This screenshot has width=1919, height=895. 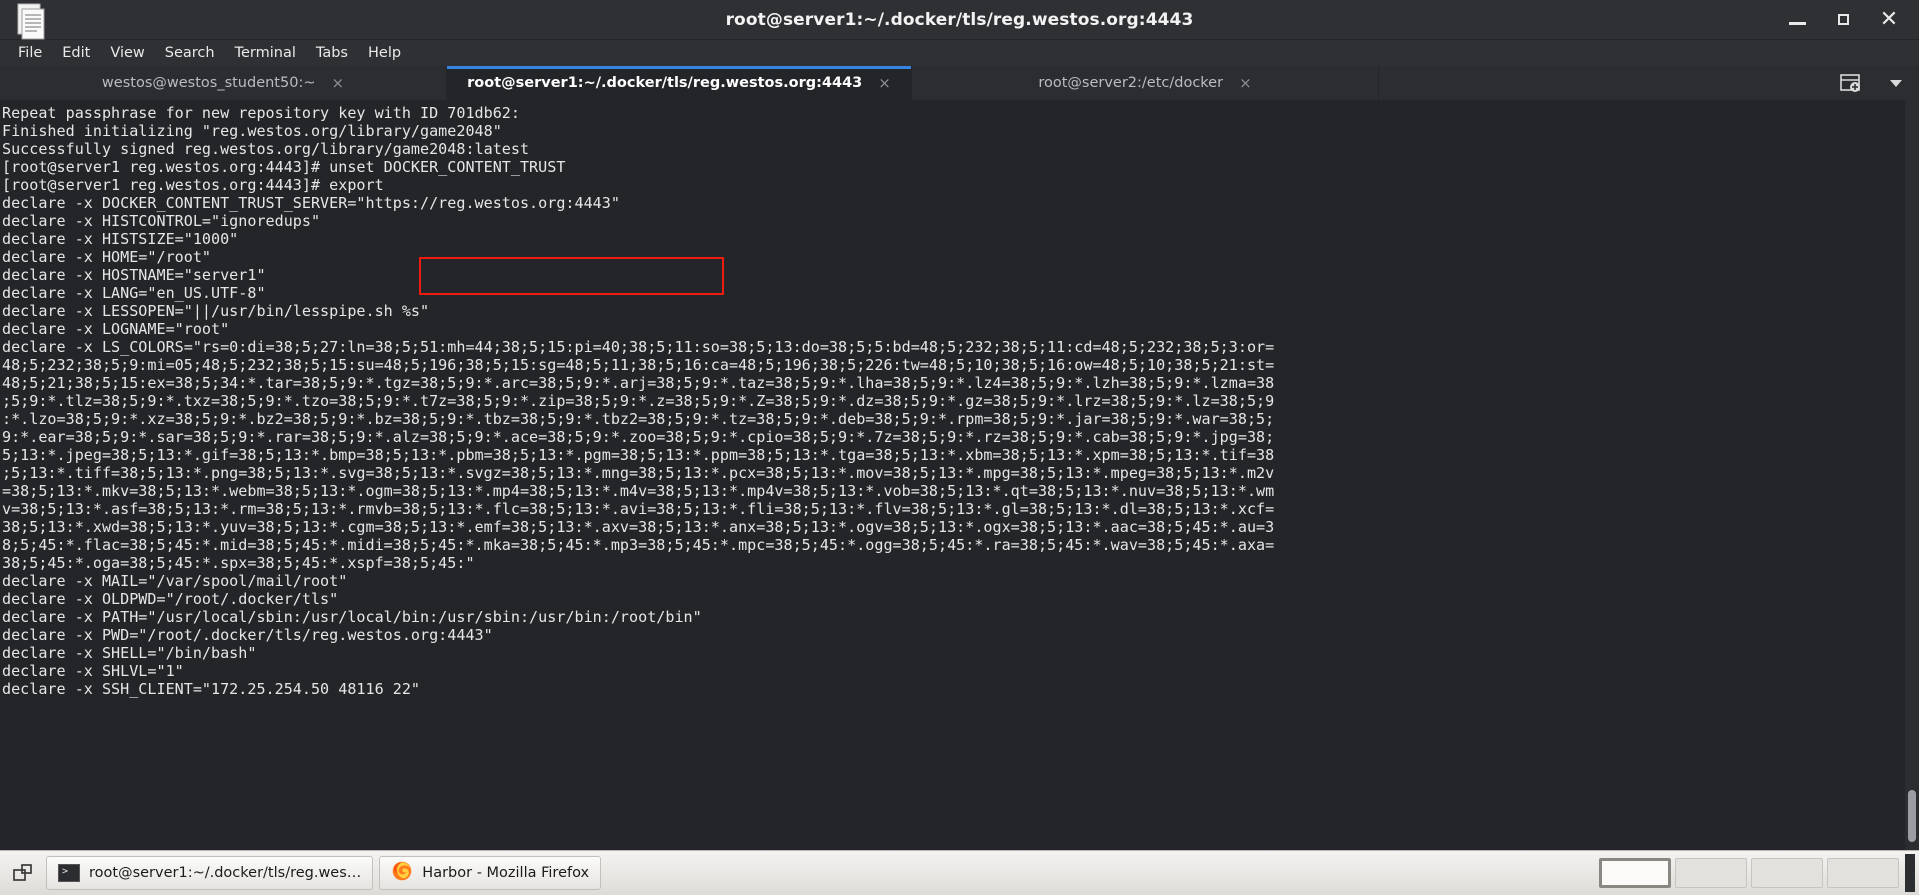 What do you see at coordinates (1912, 475) in the screenshot?
I see `terminal-scrollbar` at bounding box center [1912, 475].